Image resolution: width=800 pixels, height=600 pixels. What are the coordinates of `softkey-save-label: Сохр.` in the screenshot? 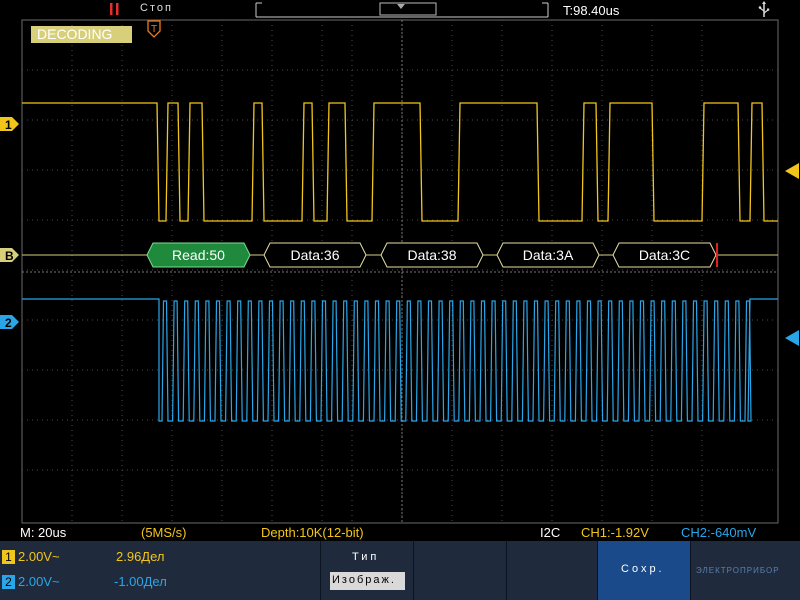 It's located at (643, 569).